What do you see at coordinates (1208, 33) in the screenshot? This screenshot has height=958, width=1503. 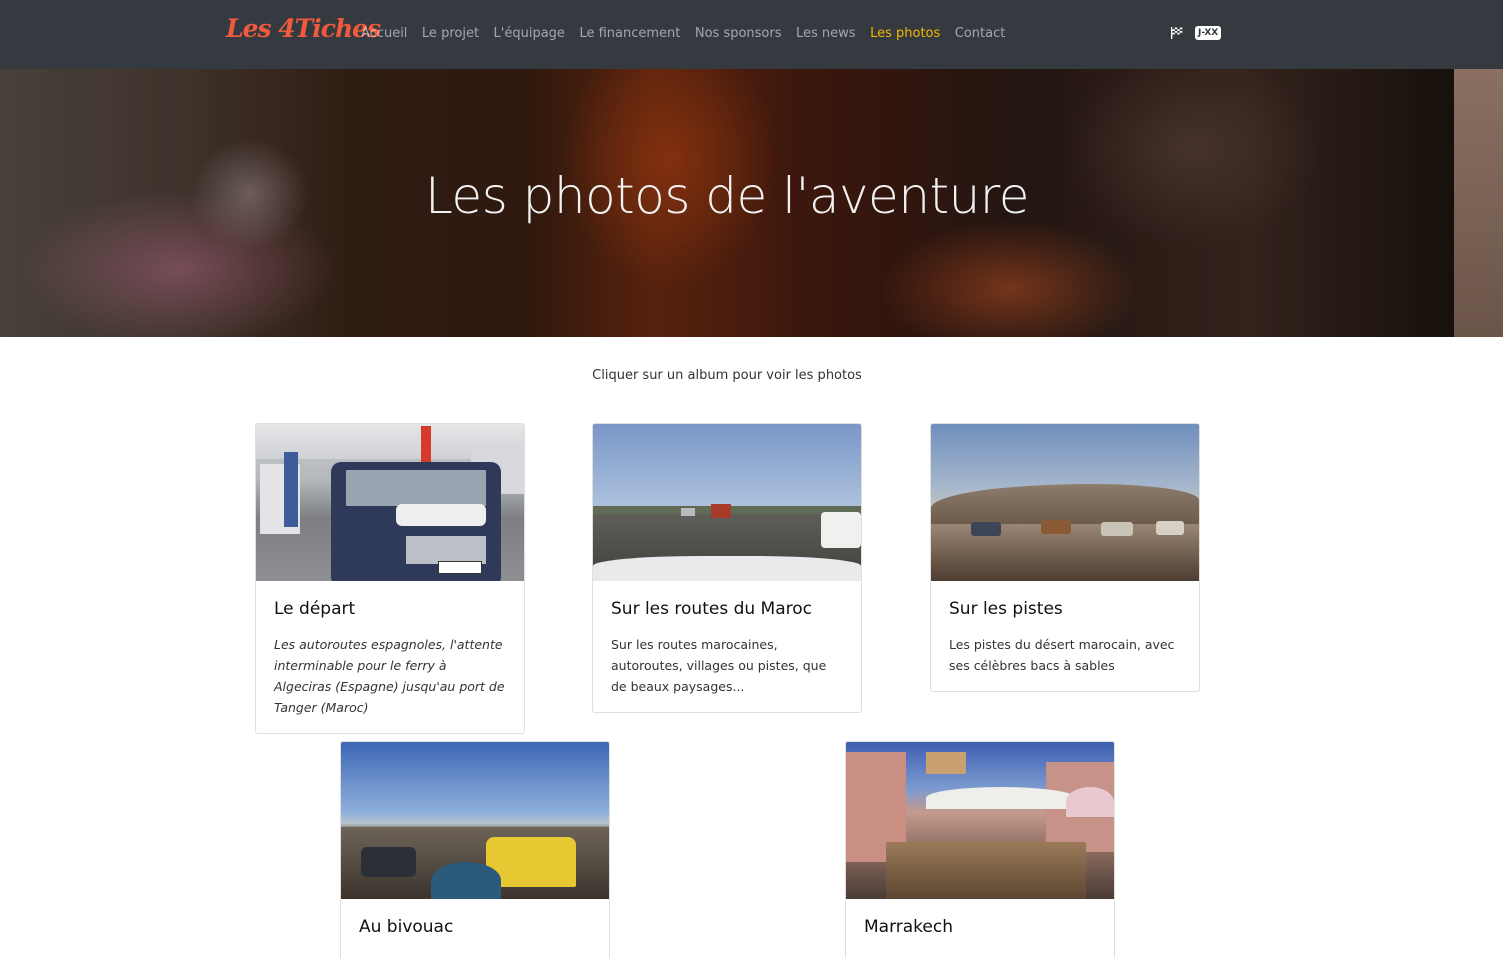 I see `countdown-badge: J-XX` at bounding box center [1208, 33].